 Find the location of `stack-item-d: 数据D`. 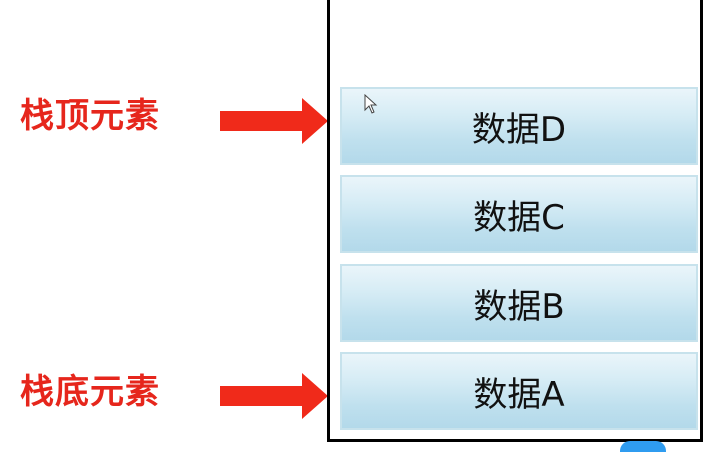

stack-item-d: 数据D is located at coordinates (519, 126).